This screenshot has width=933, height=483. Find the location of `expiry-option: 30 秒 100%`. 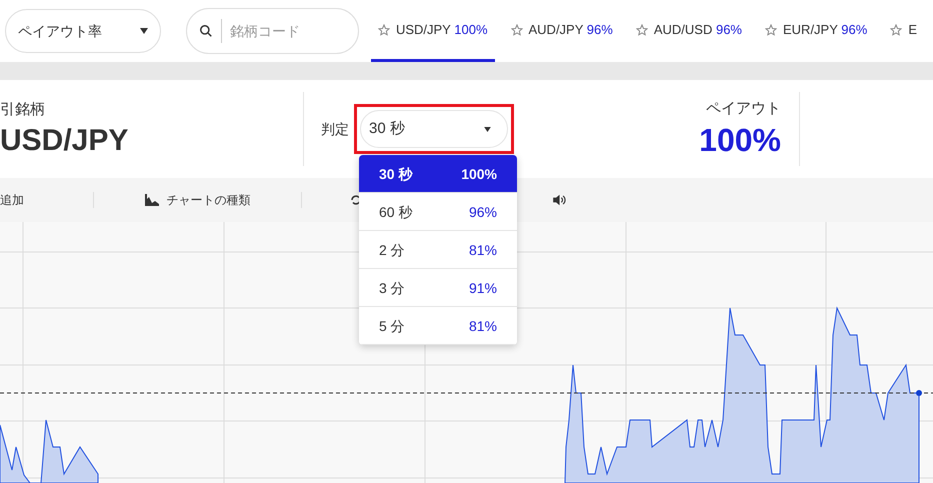

expiry-option: 30 秒 100% is located at coordinates (438, 174).